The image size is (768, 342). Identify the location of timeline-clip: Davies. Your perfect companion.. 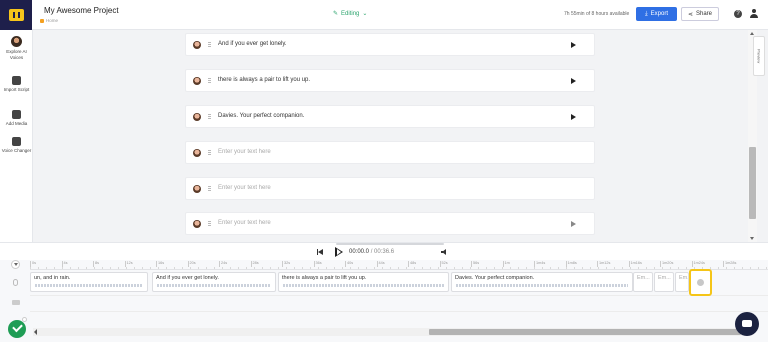
(542, 282).